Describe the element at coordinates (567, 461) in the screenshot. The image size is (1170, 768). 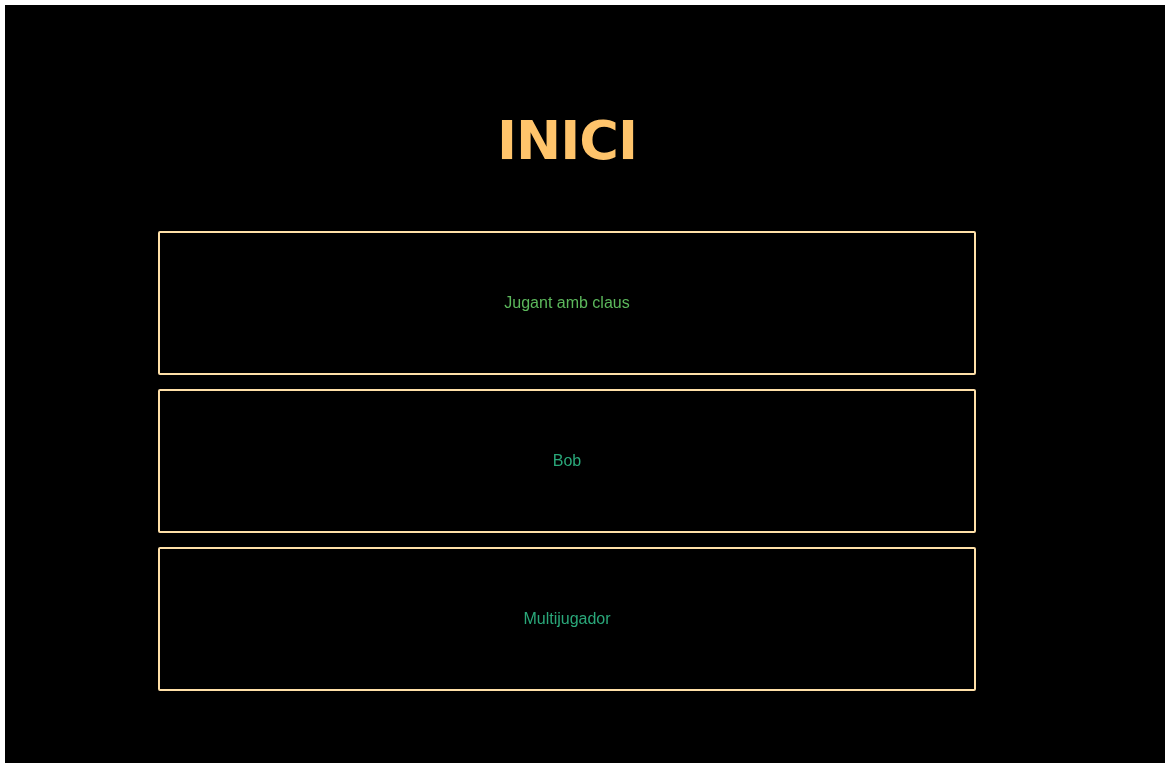
I see `menu-button: Bob` at that location.